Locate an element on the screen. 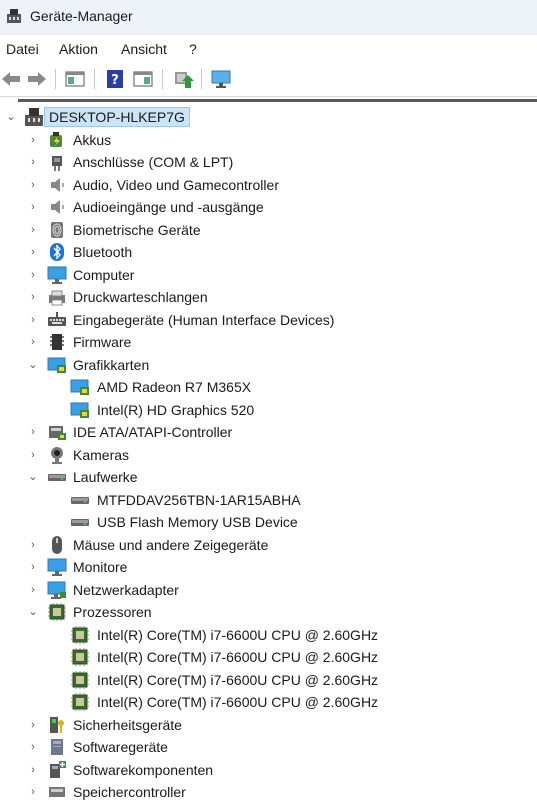 The image size is (537, 803). tree-device: MTFDDAV256TBN-1AR15ABHA is located at coordinates (268, 500).